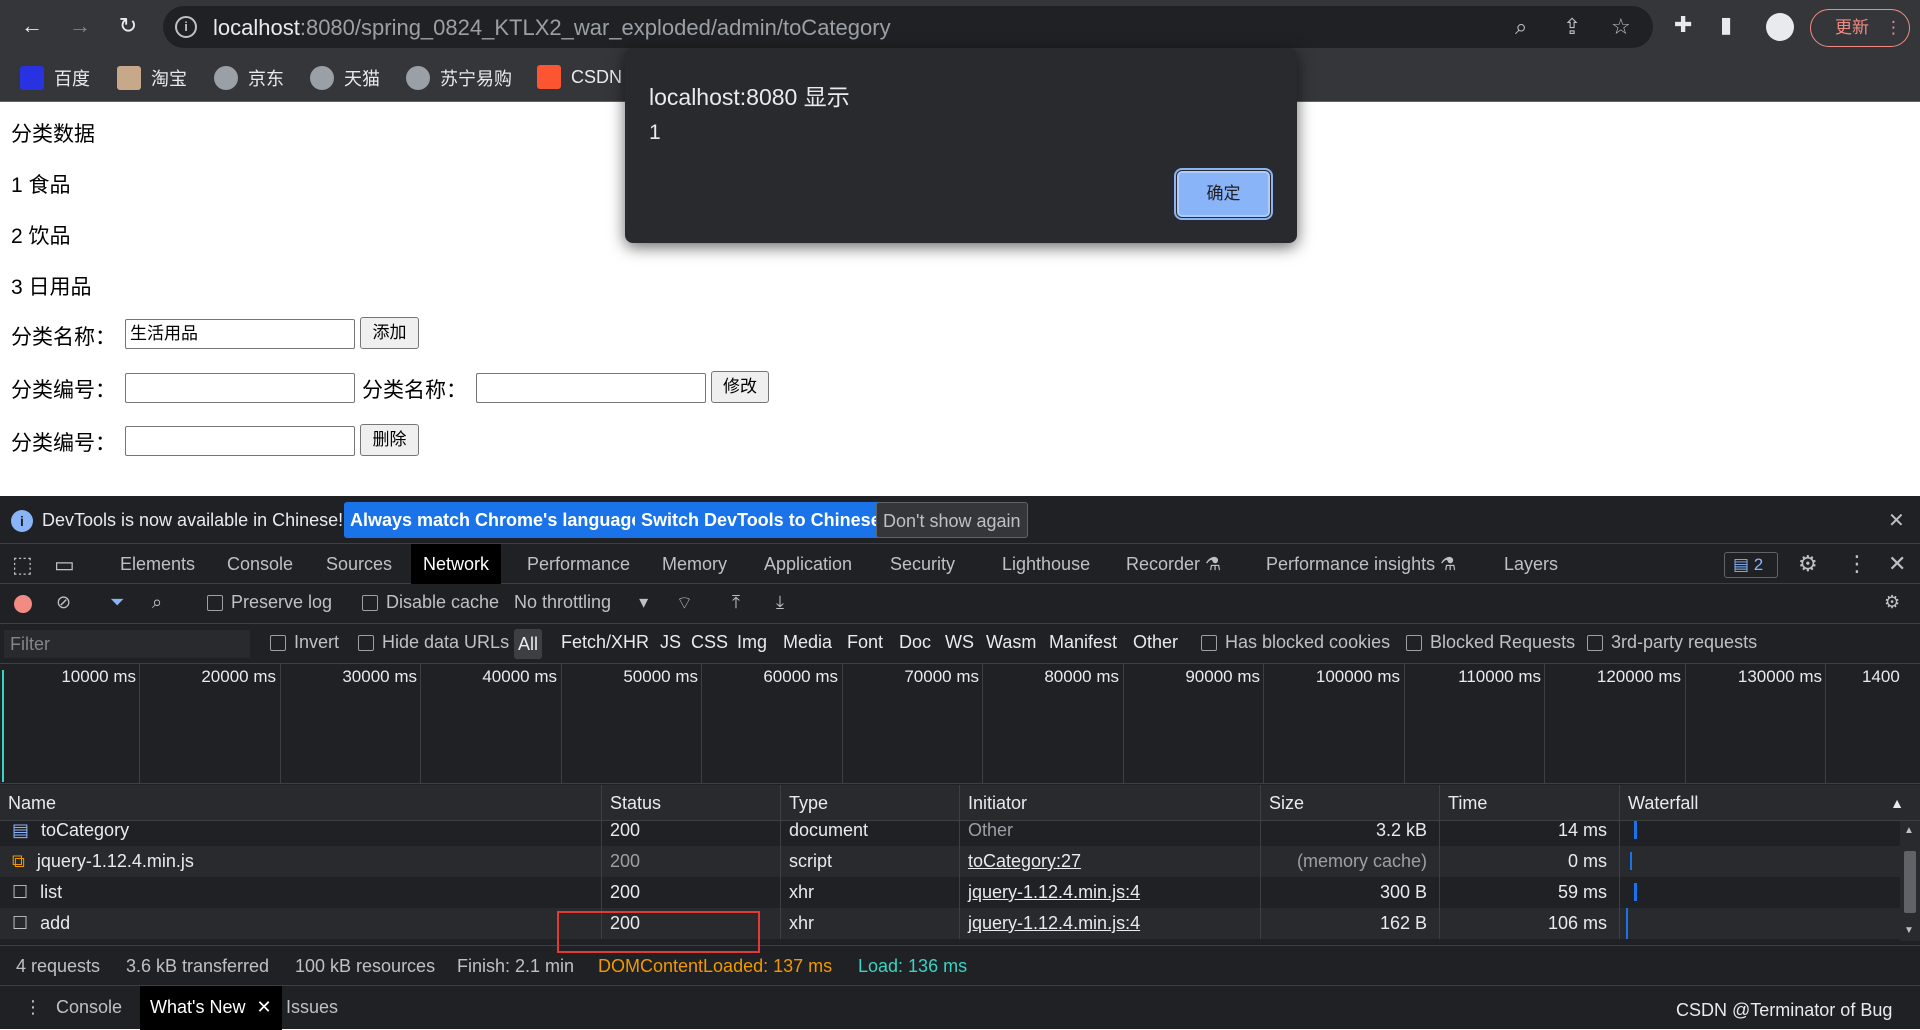 This screenshot has width=1920, height=1030. What do you see at coordinates (433, 642) in the screenshot?
I see `hide-data-urls-toggle: Hide data URLs` at bounding box center [433, 642].